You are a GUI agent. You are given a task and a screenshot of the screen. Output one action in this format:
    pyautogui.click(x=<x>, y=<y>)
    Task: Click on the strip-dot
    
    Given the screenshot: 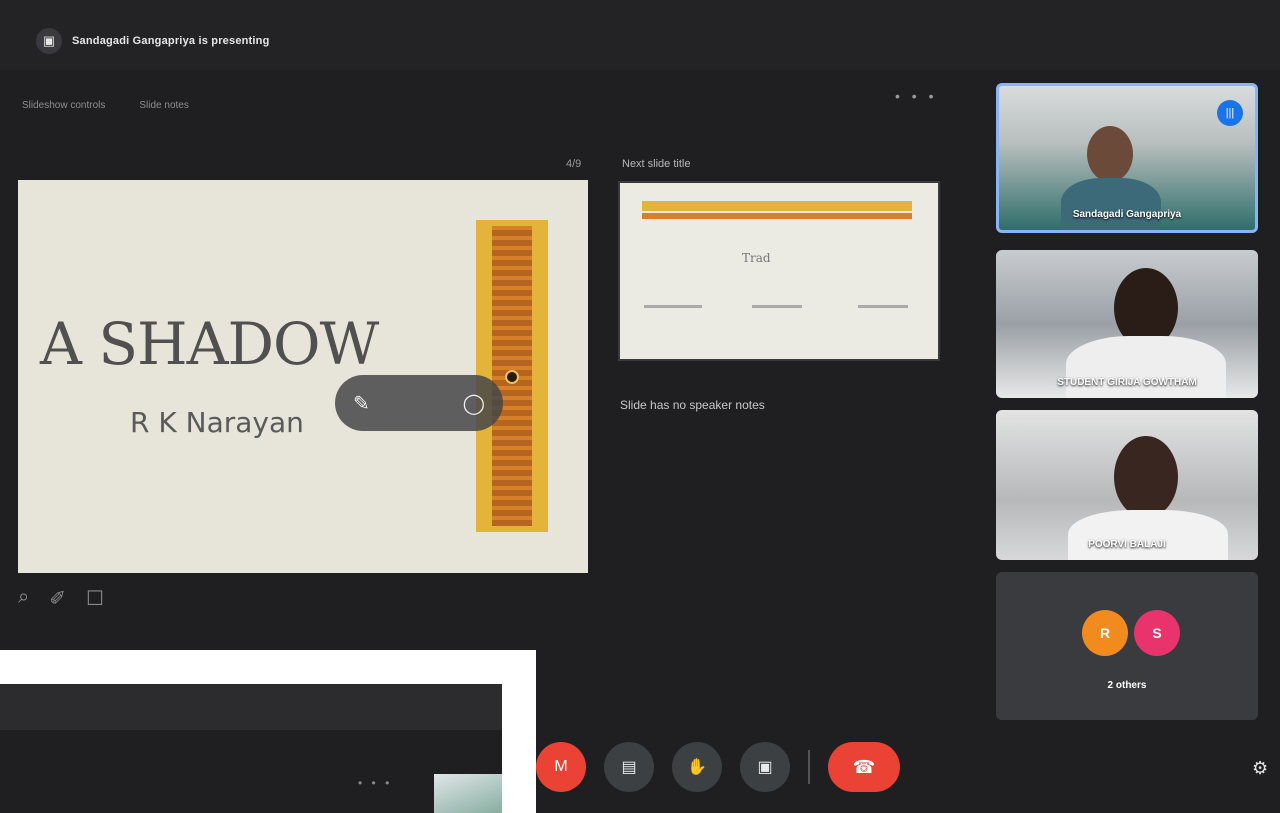 What is the action you would take?
    pyautogui.click(x=512, y=377)
    